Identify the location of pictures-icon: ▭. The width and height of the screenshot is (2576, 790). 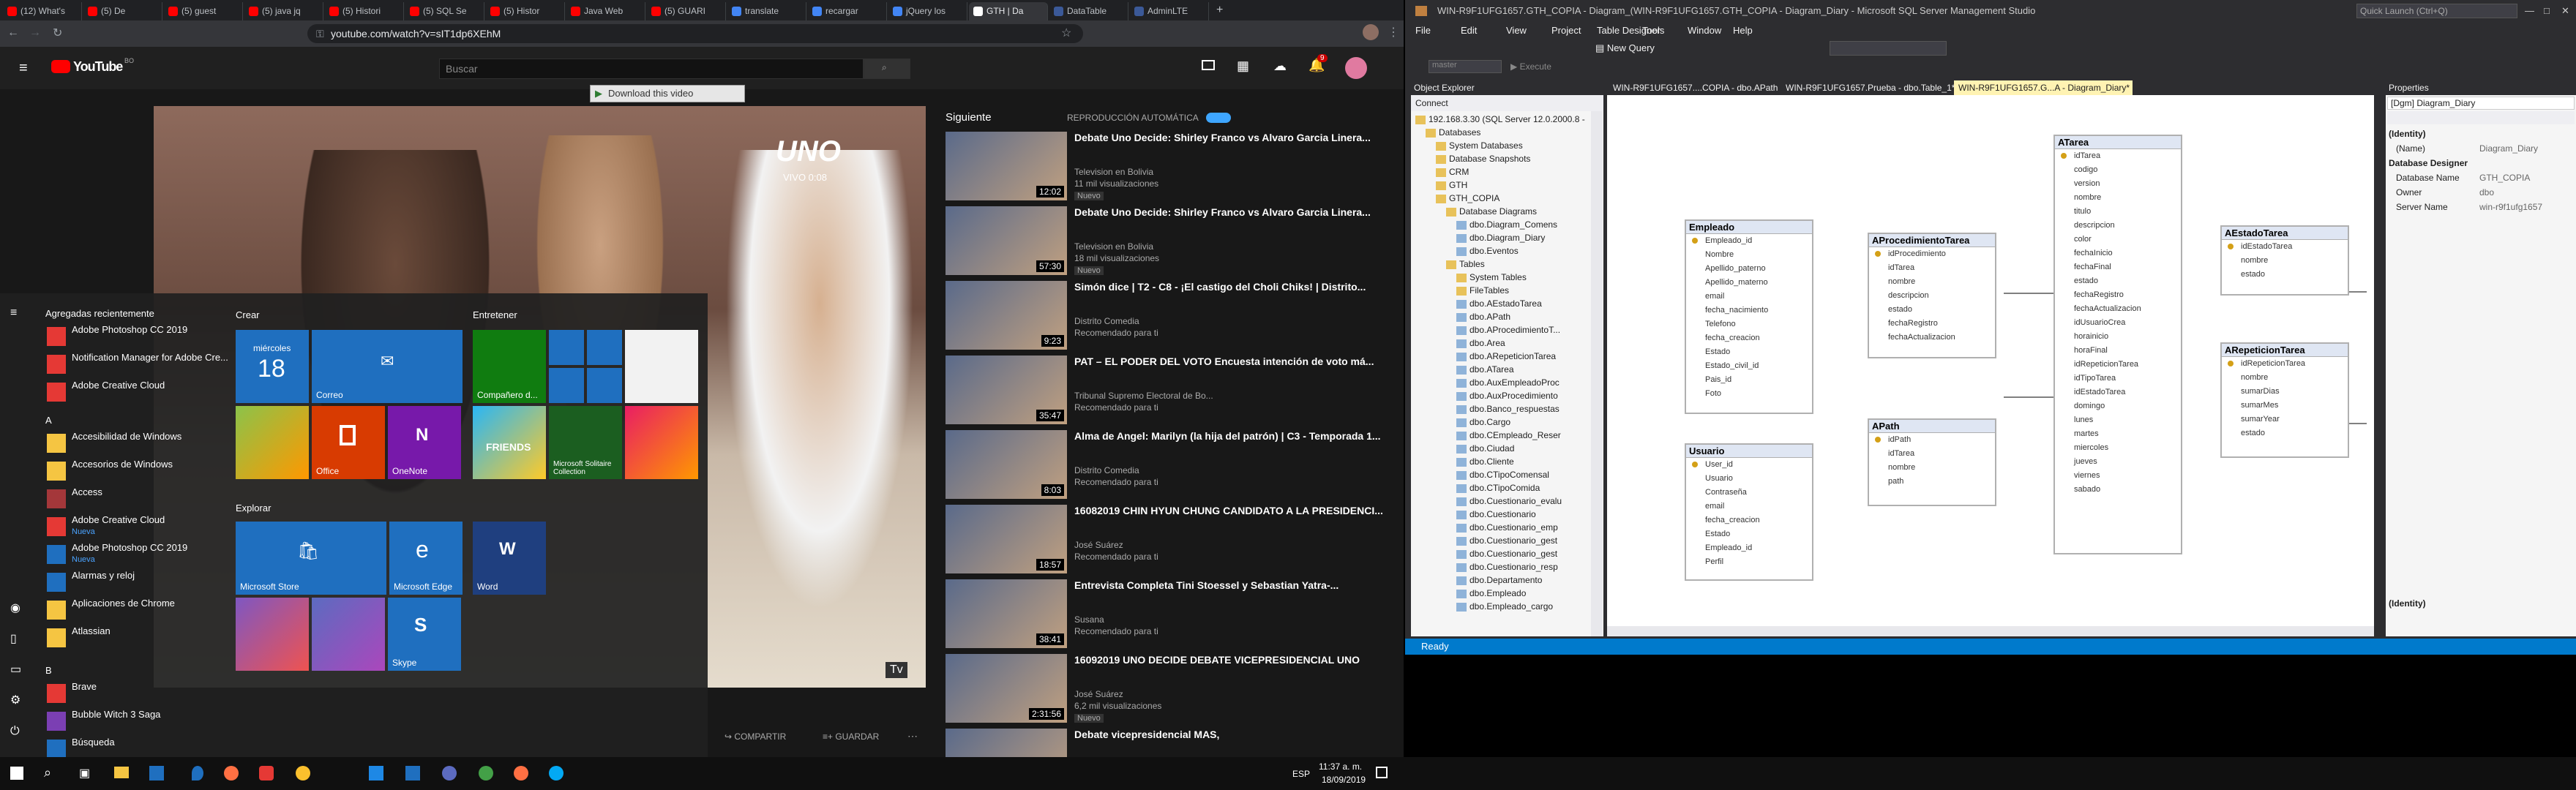
(15, 669).